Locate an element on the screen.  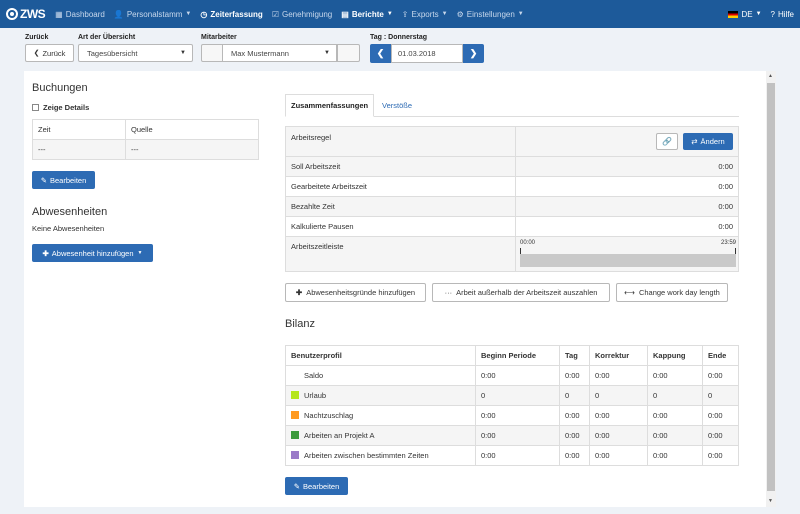
previous-day-button: ❮ is located at coordinates (380, 53).